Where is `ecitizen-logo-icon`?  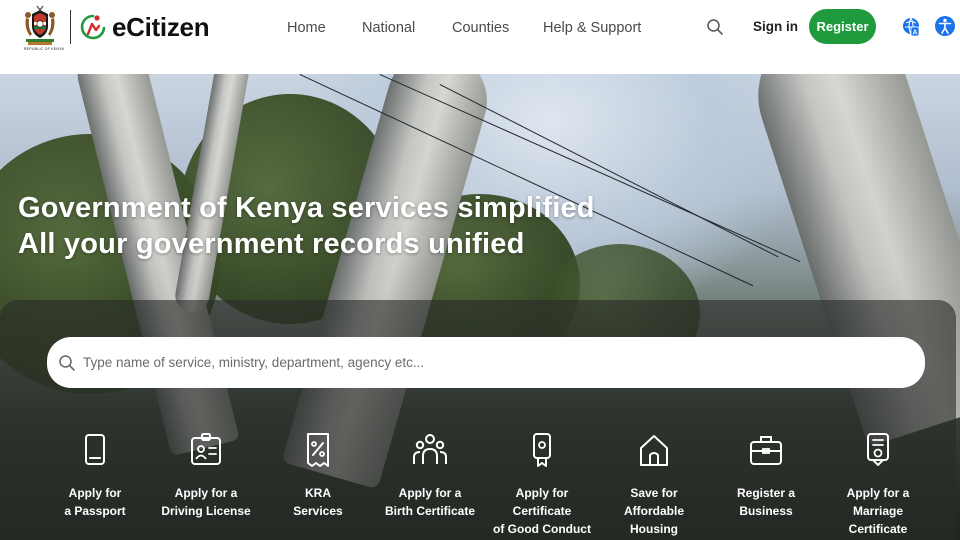
ecitizen-logo-icon is located at coordinates (93, 27).